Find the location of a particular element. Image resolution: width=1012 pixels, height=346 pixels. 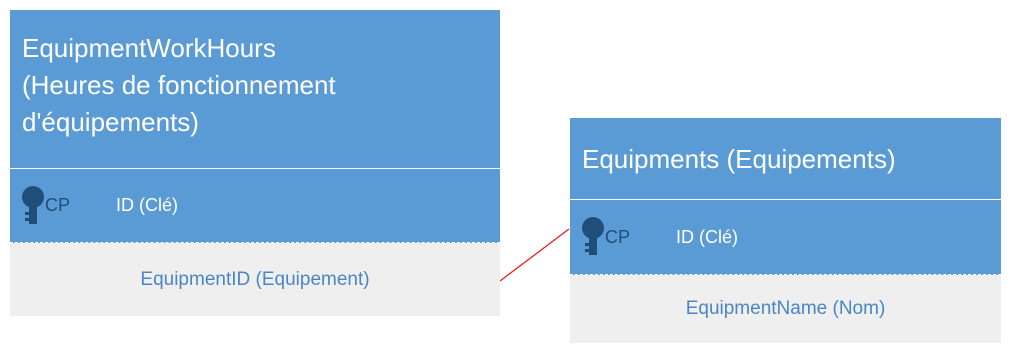

entity-title-line-3: d'équipements) is located at coordinates (110, 121).